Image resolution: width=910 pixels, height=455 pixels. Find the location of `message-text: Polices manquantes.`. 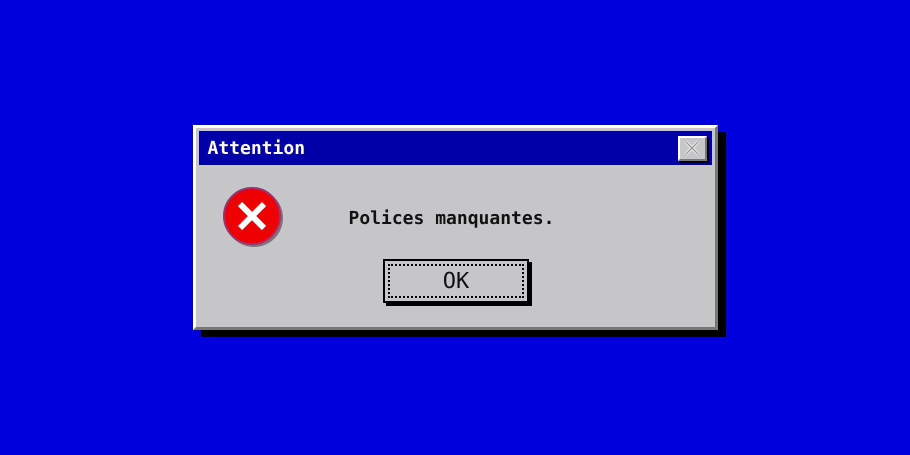

message-text: Polices manquantes. is located at coordinates (451, 218).